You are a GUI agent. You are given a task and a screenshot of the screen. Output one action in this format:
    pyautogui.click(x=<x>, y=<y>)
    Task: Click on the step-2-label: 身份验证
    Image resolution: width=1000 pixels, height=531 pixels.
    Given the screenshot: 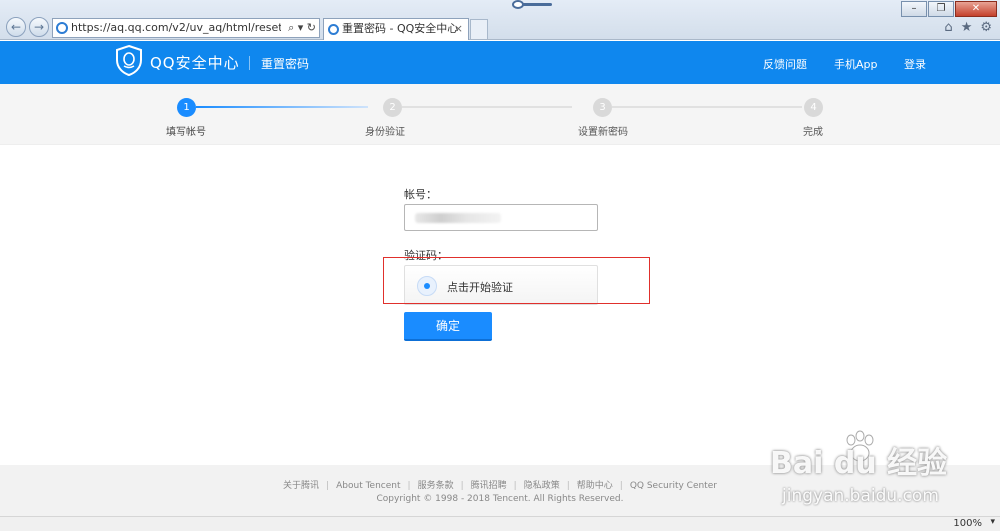 What is the action you would take?
    pyautogui.click(x=385, y=132)
    